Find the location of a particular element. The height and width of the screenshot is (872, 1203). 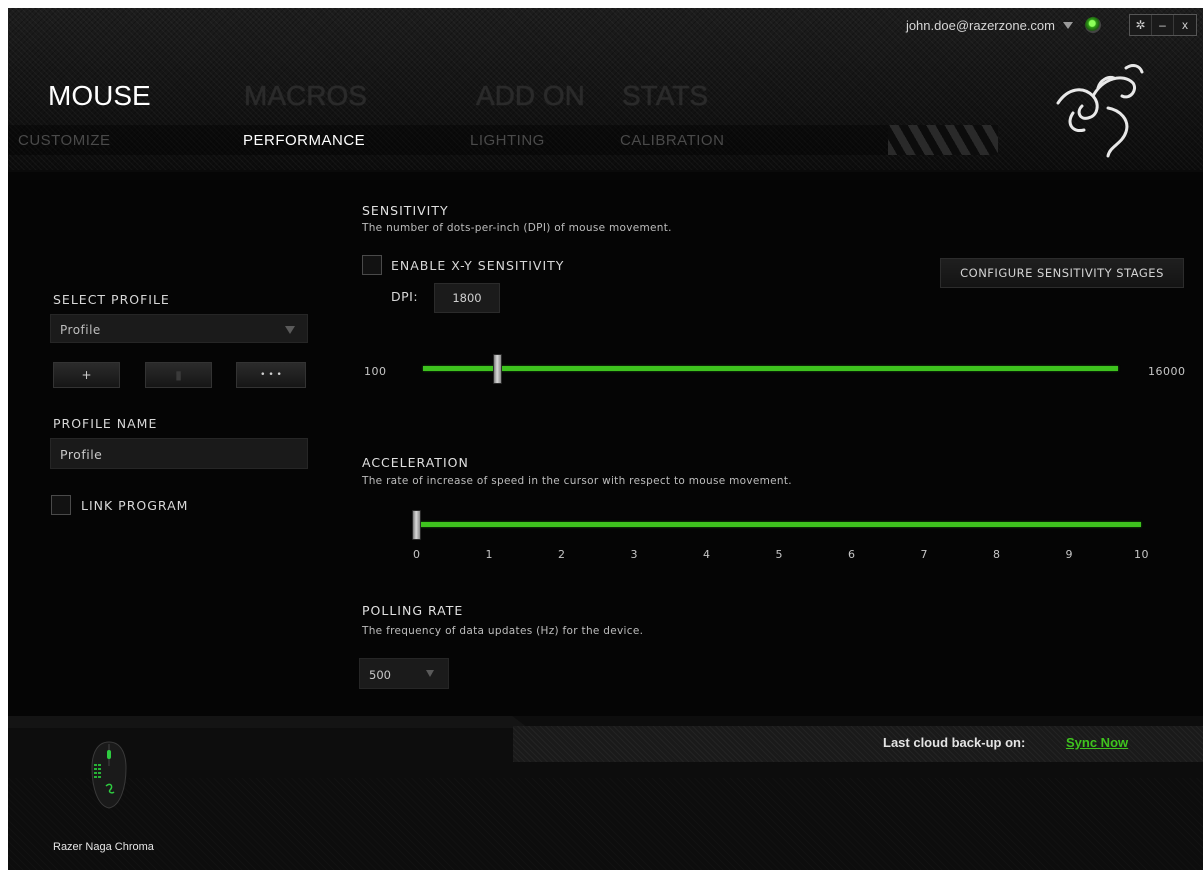

acceleration-tick-3: 3 is located at coordinates (634, 554).